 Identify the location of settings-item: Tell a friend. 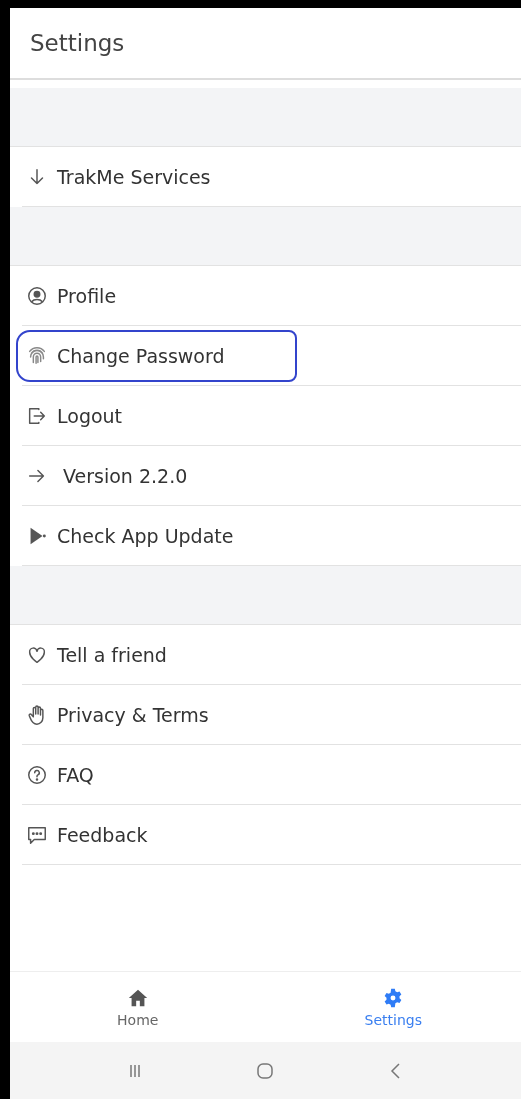
(127, 654).